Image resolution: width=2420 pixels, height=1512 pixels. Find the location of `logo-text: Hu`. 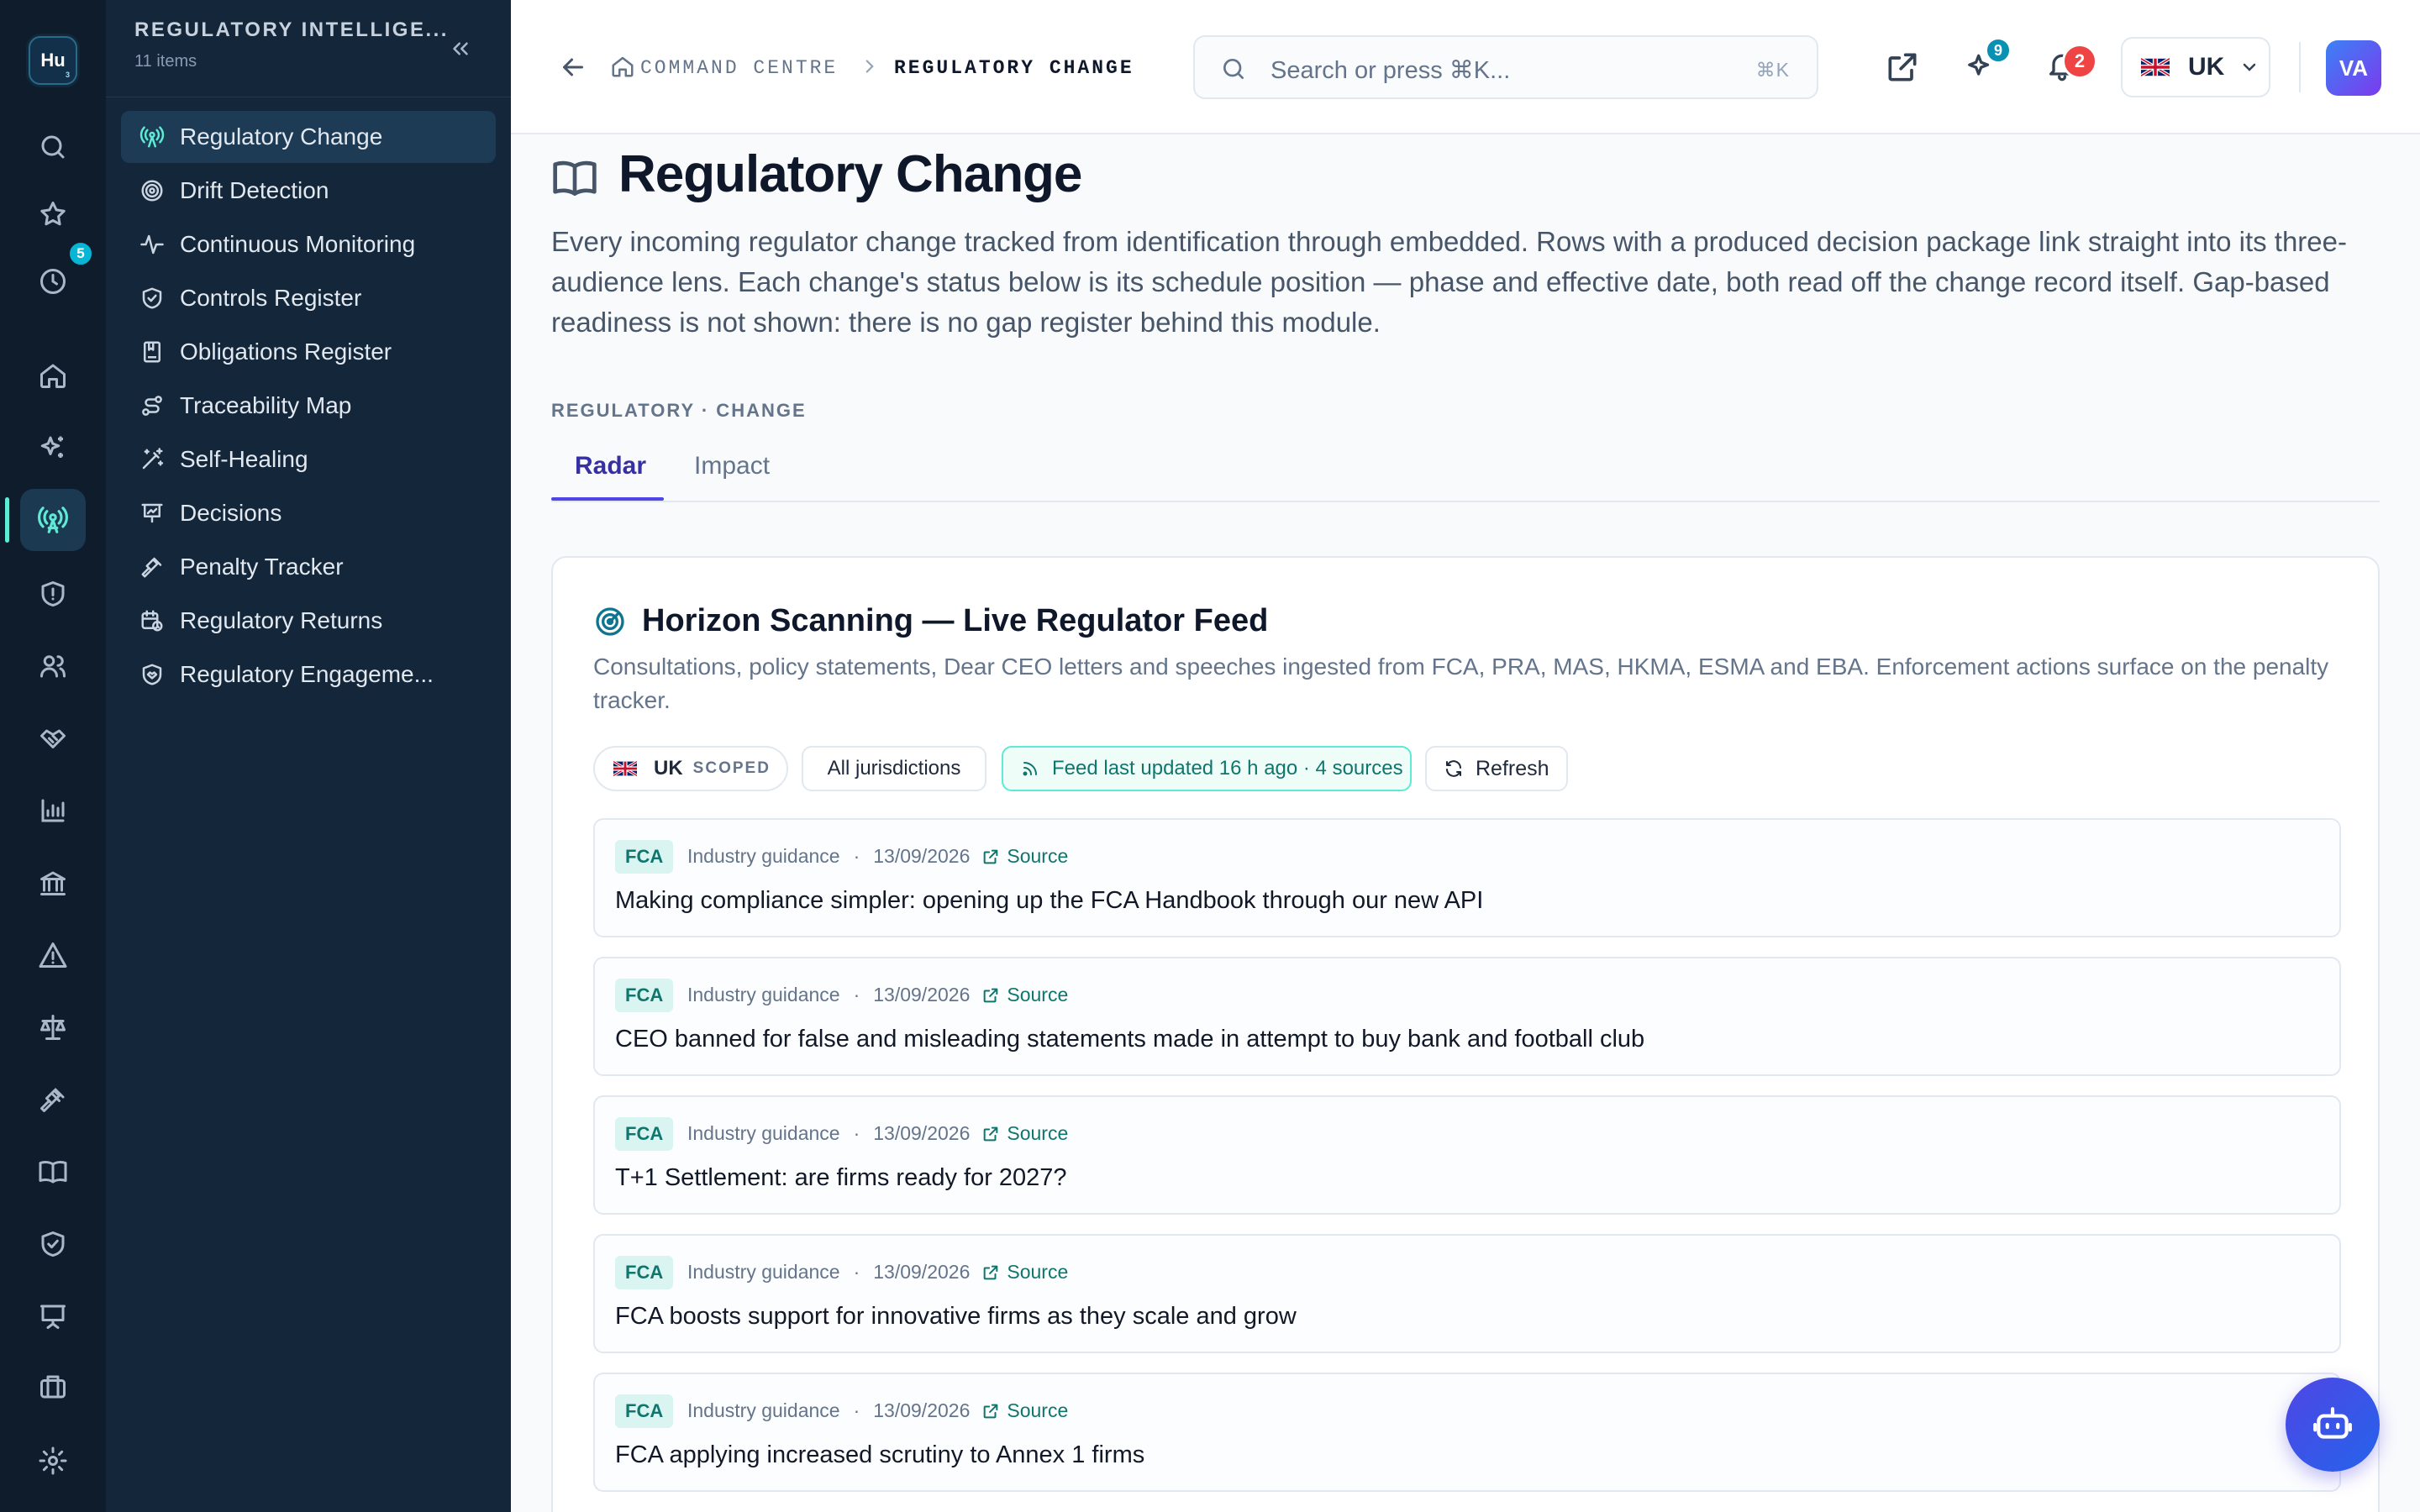

logo-text: Hu is located at coordinates (53, 60).